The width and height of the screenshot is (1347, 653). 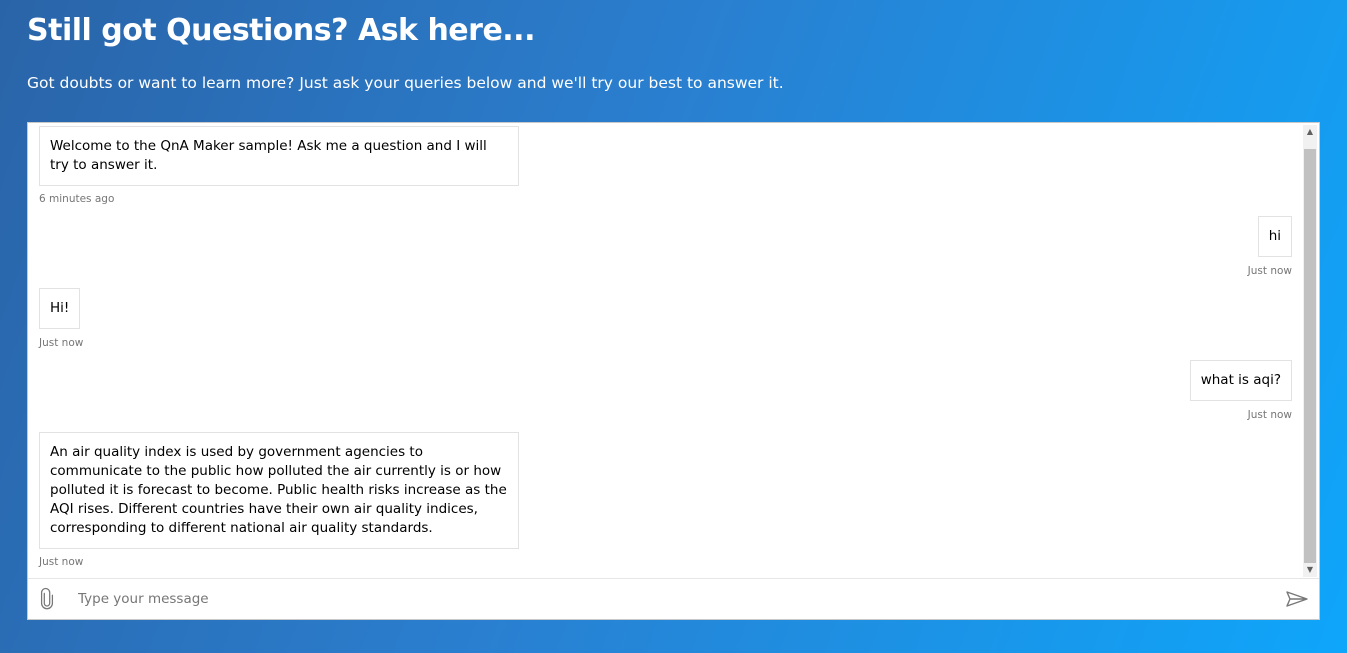 I want to click on transcript-scrollbar: ▲ ▼, so click(x=1310, y=351).